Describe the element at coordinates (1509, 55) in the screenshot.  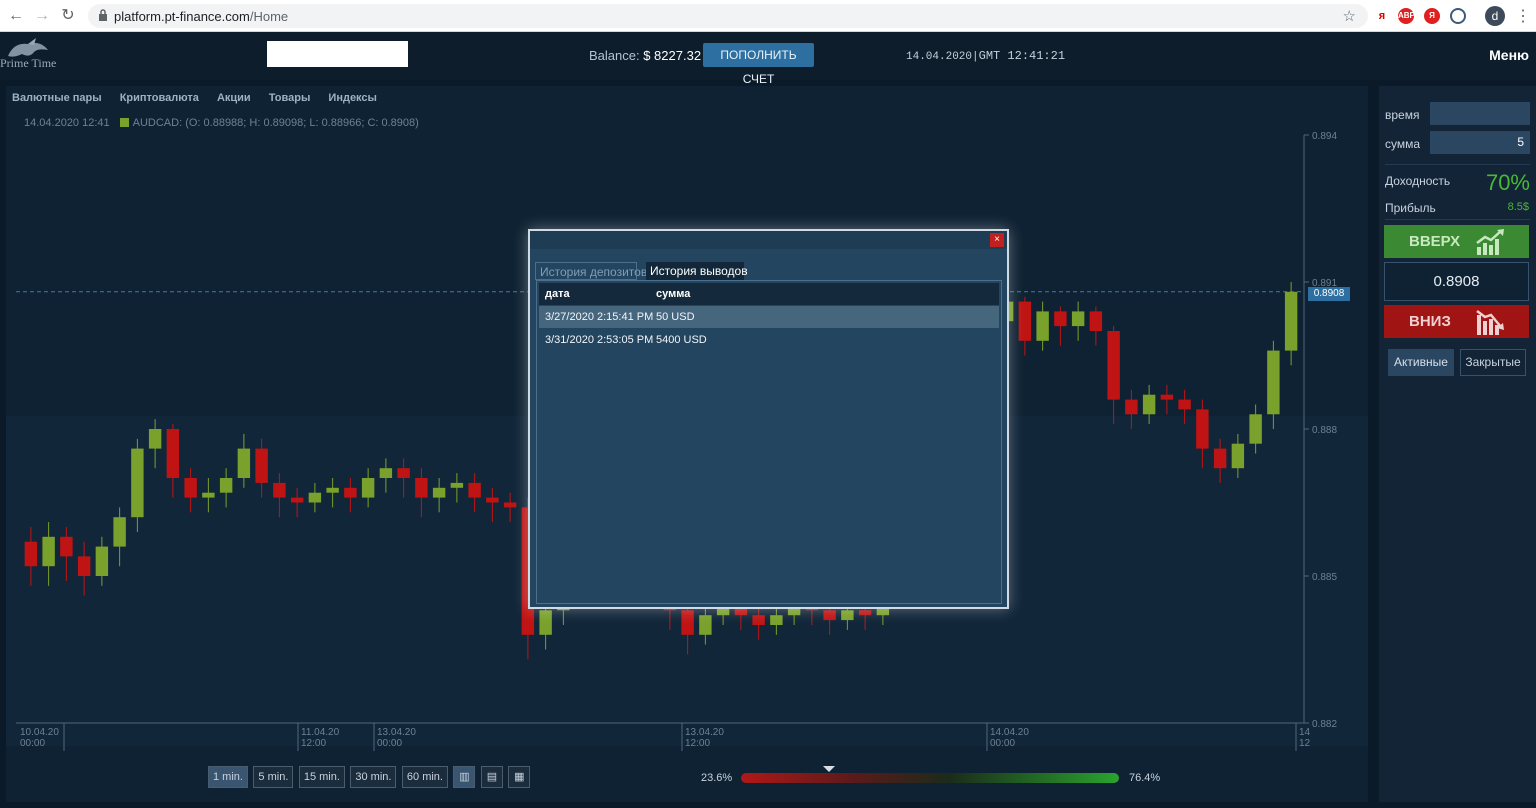
I see `menu-button: Меню` at that location.